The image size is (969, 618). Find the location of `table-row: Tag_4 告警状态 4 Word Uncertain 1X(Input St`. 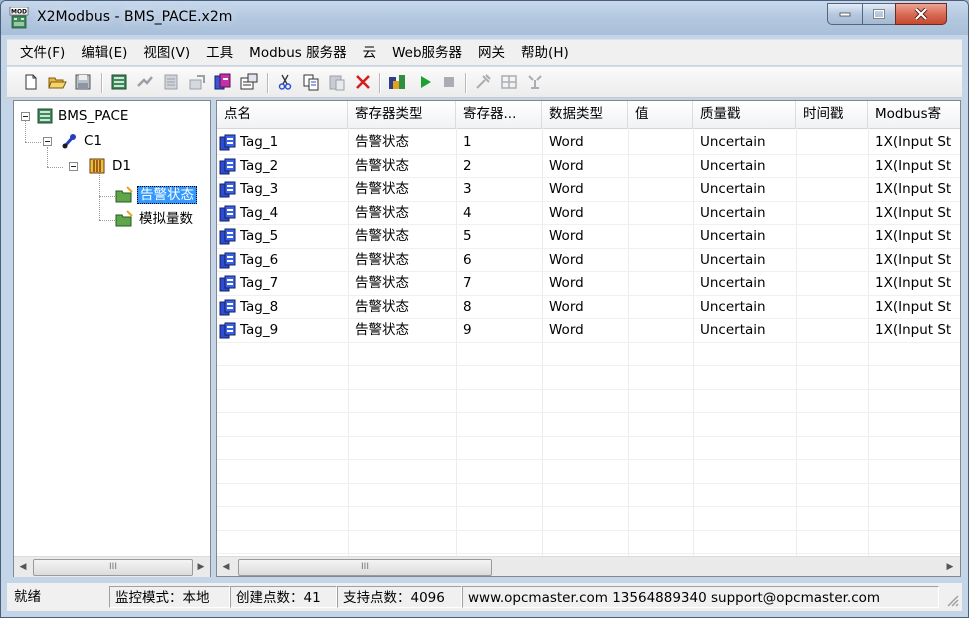

table-row: Tag_4 告警状态 4 Word Uncertain 1X(Input St is located at coordinates (588, 214).